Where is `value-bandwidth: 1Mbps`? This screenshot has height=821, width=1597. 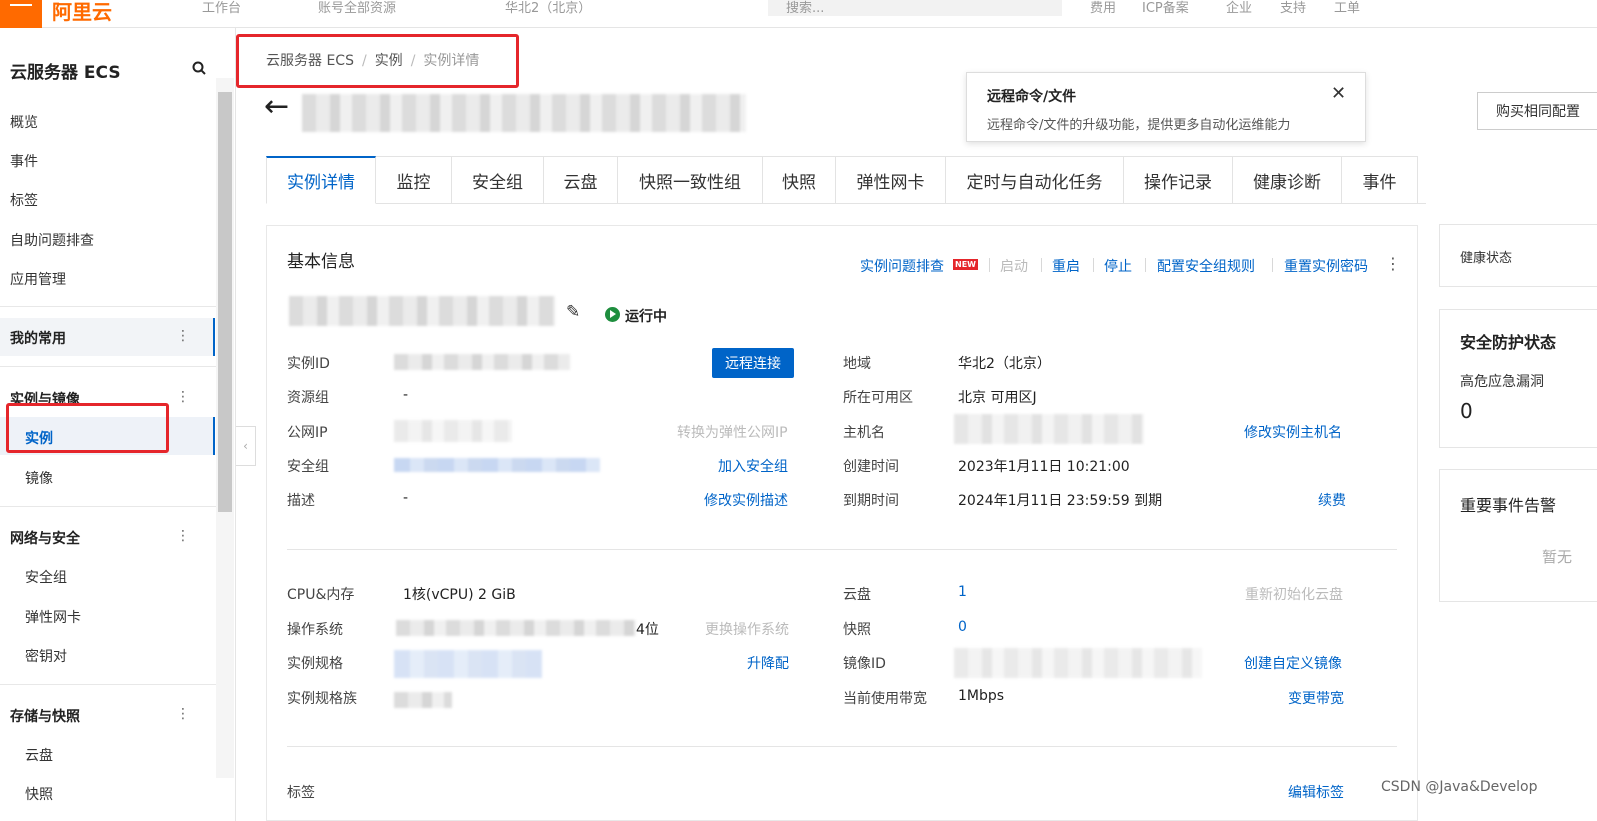 value-bandwidth: 1Mbps is located at coordinates (981, 696).